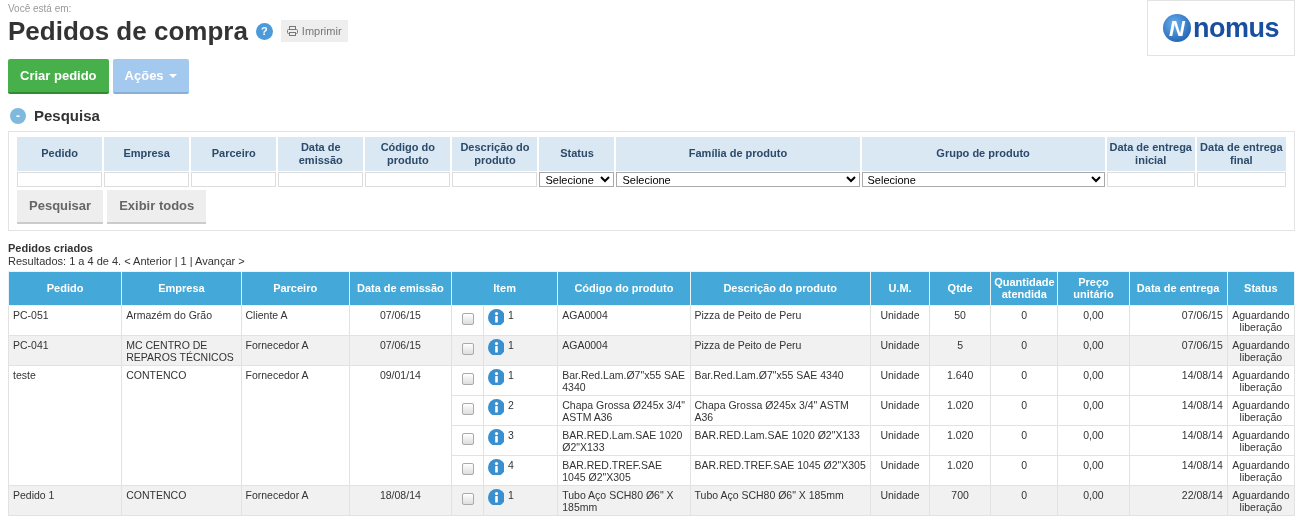 Image resolution: width=1300 pixels, height=526 pixels. What do you see at coordinates (1093, 288) in the screenshot?
I see `column-header: Preço unitário` at bounding box center [1093, 288].